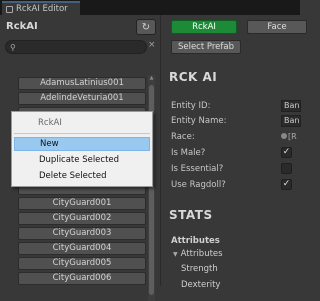  Describe the element at coordinates (183, 137) in the screenshot. I see `race-label: Race:` at that location.